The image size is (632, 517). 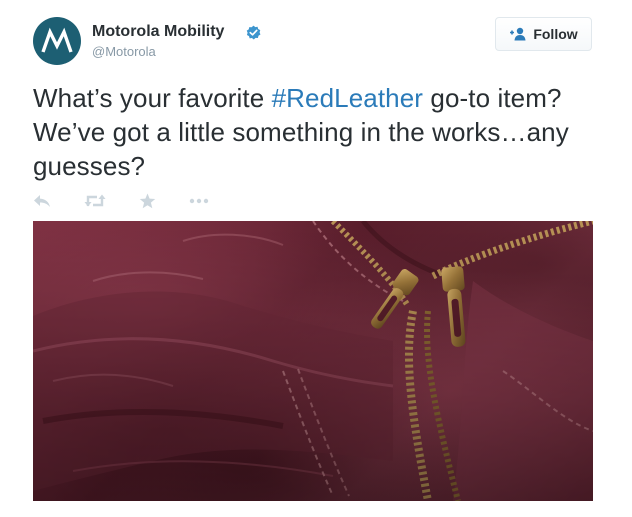 I want to click on favorite-button, so click(x=147, y=201).